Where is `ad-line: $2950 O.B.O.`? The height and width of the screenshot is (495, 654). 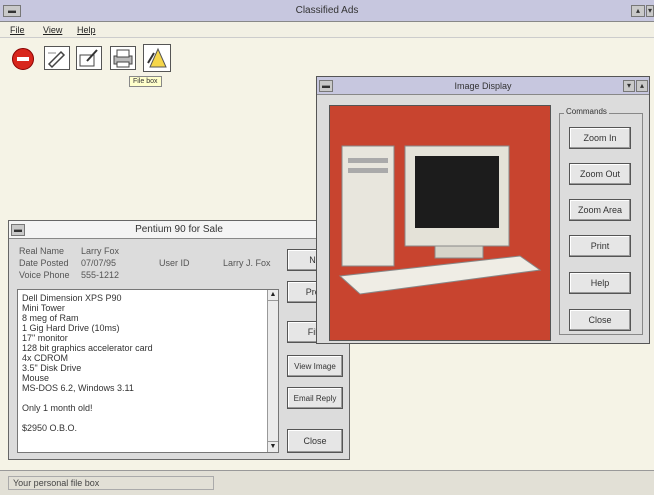 ad-line: $2950 O.B.O. is located at coordinates (50, 428).